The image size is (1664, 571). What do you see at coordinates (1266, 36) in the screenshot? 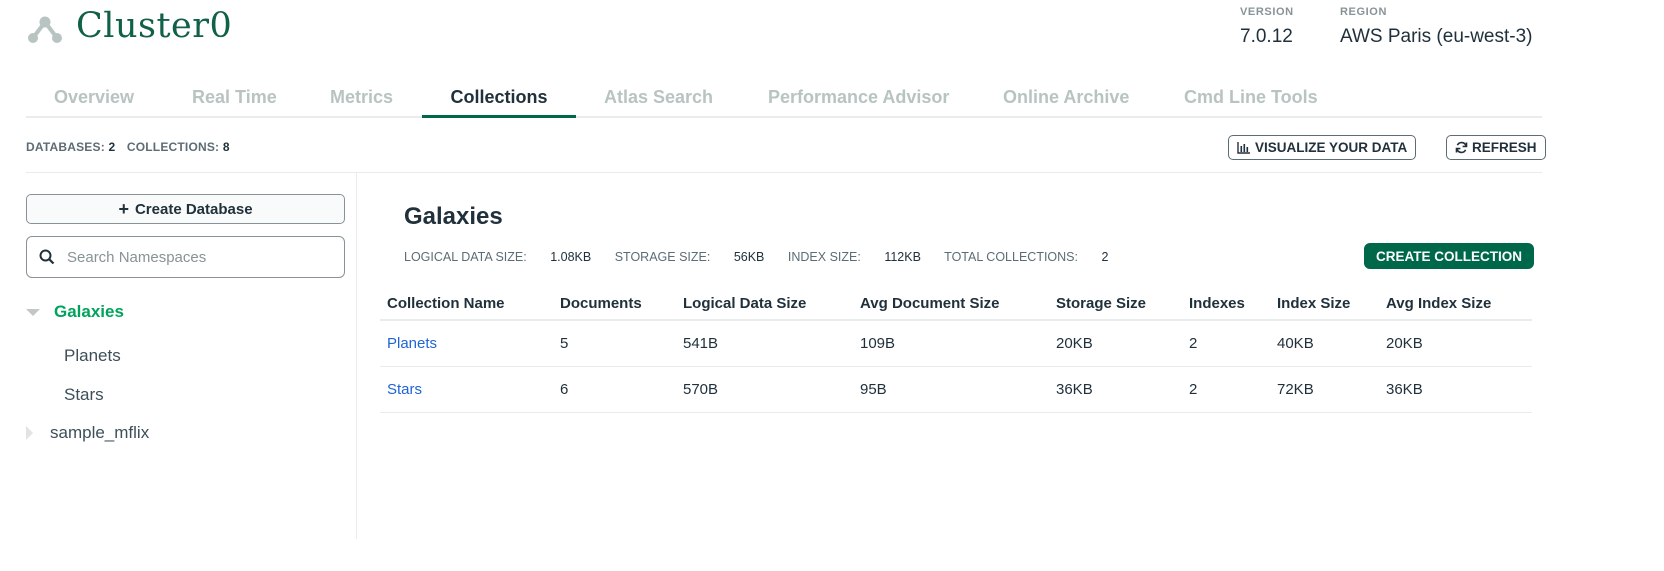
I see `version-value: 7.0.12` at bounding box center [1266, 36].